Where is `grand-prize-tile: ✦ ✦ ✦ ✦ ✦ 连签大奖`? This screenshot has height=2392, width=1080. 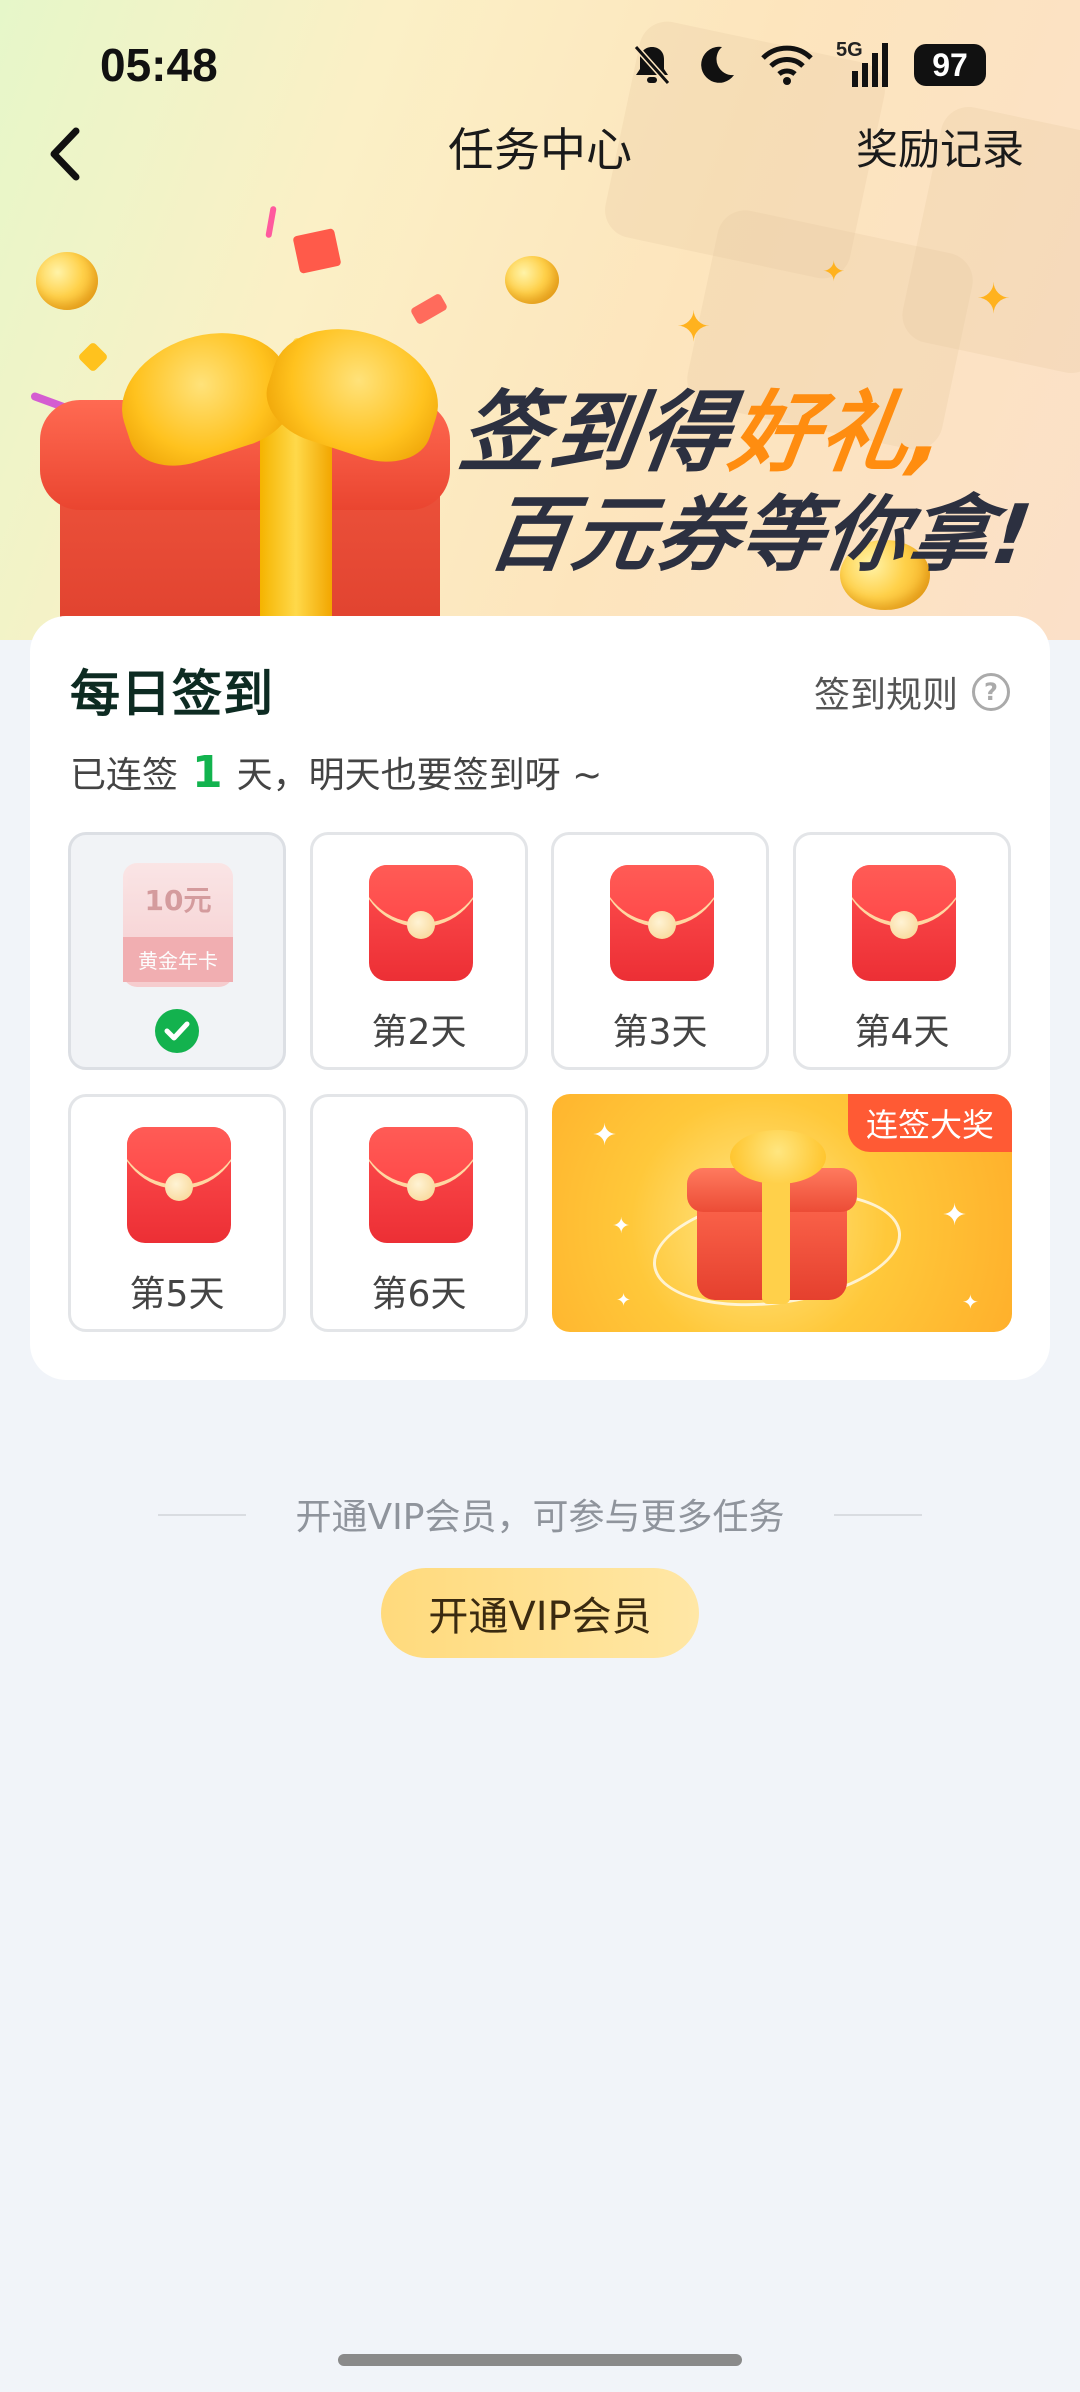
grand-prize-tile: ✦ ✦ ✦ ✦ ✦ 连签大奖 is located at coordinates (782, 1213).